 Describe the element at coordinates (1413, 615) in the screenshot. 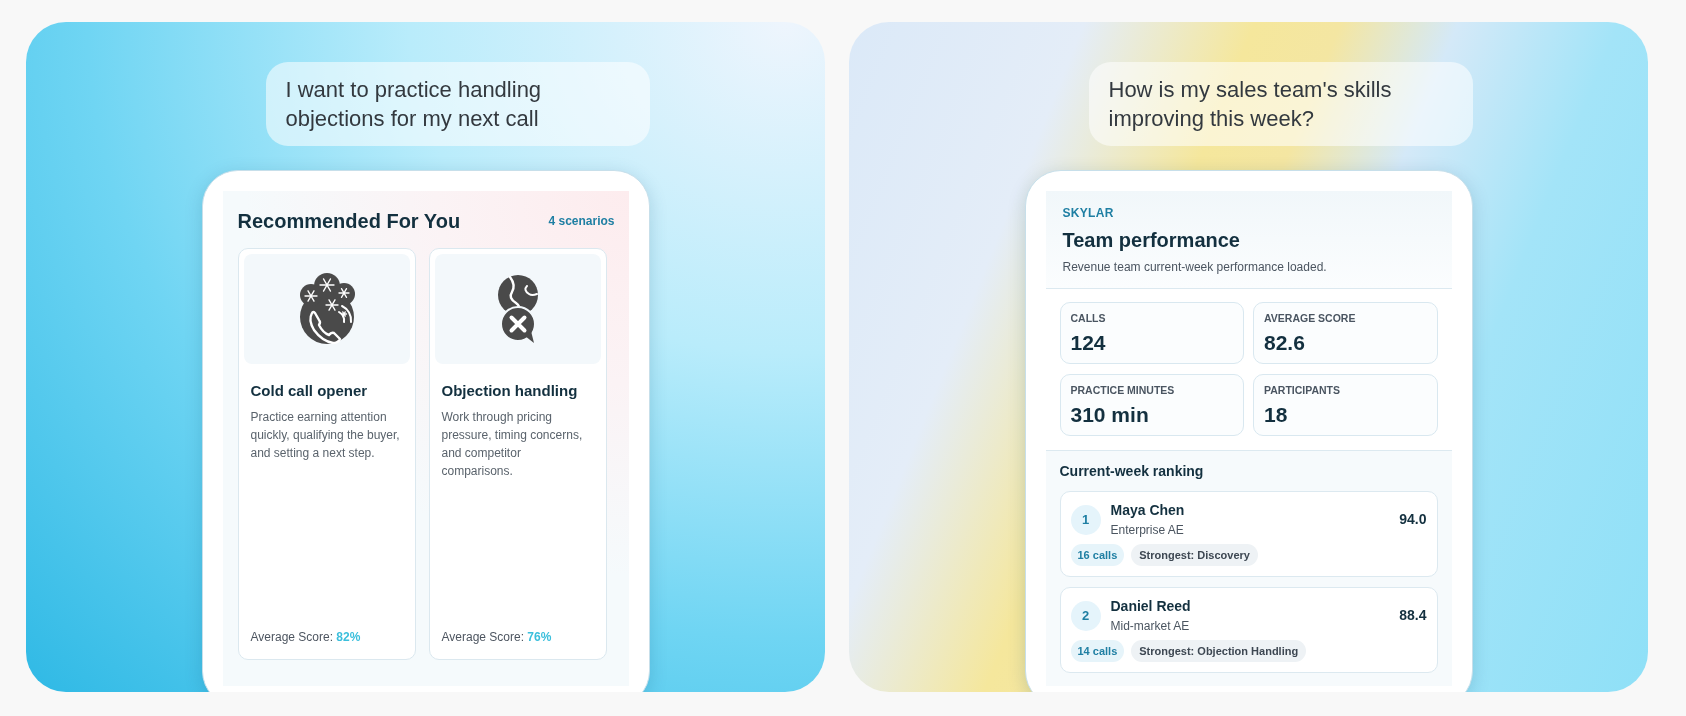

I see `member-score: 88.4` at that location.